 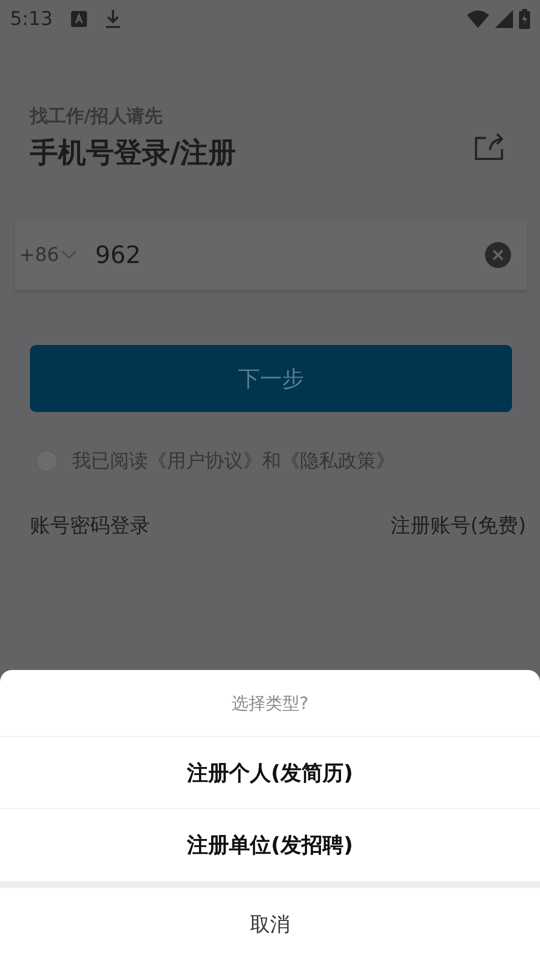 What do you see at coordinates (31, 19) in the screenshot?
I see `status-time: 5:13` at bounding box center [31, 19].